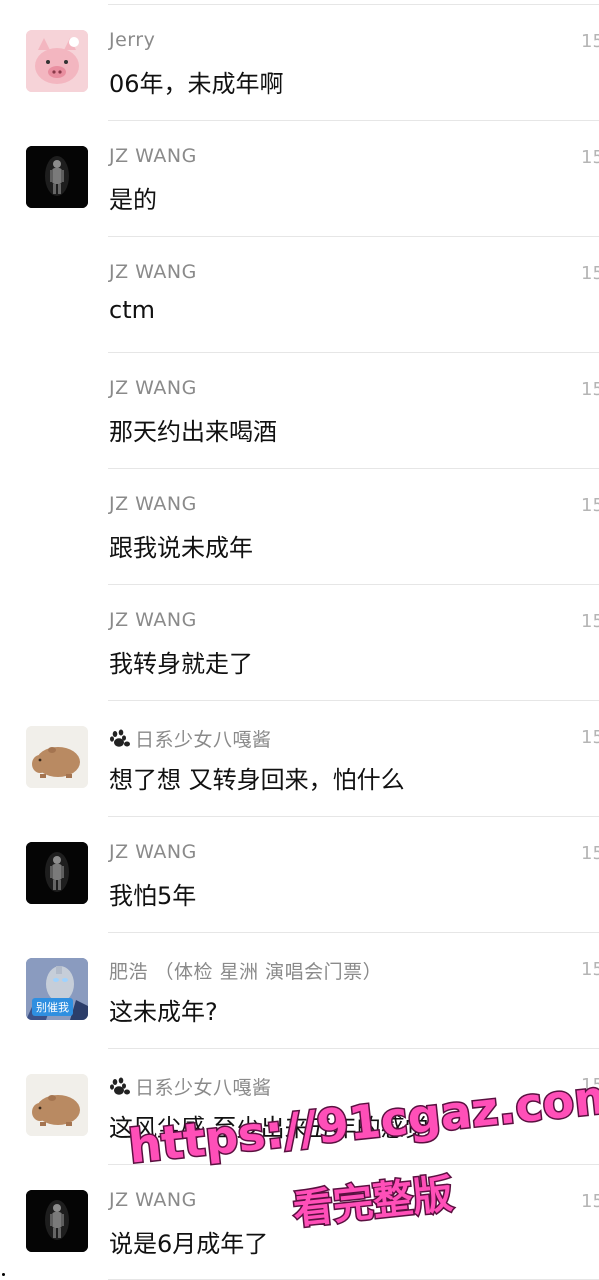 This screenshot has width=599, height=1280. I want to click on message-text: 06年，未成年啊, so click(196, 84).